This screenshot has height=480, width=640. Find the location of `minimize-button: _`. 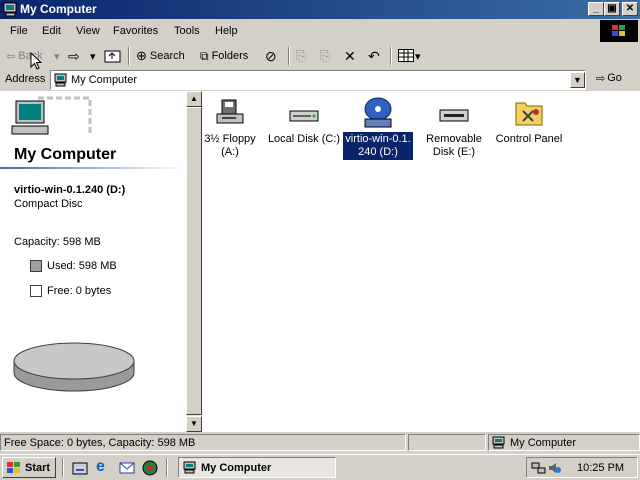

minimize-button: _ is located at coordinates (596, 9).